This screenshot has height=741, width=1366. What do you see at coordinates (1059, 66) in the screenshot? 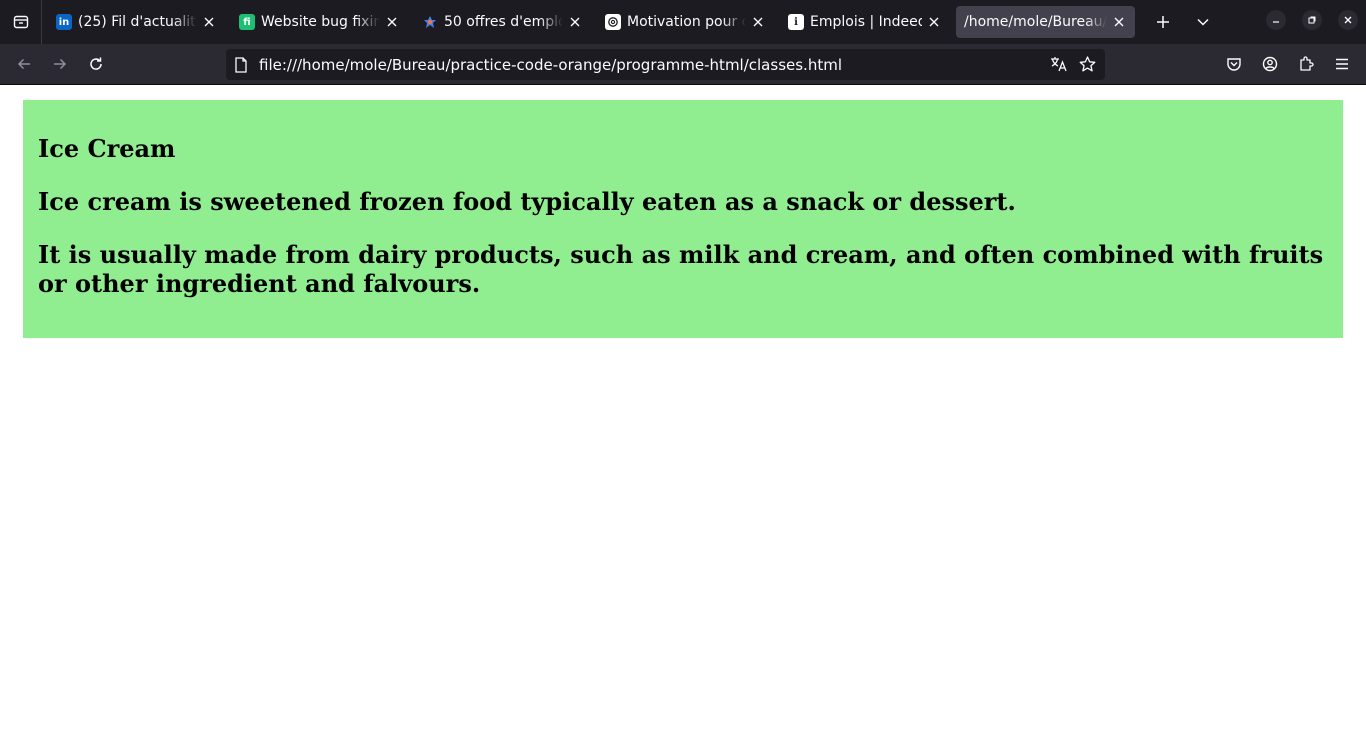
I see `translate-icon` at bounding box center [1059, 66].